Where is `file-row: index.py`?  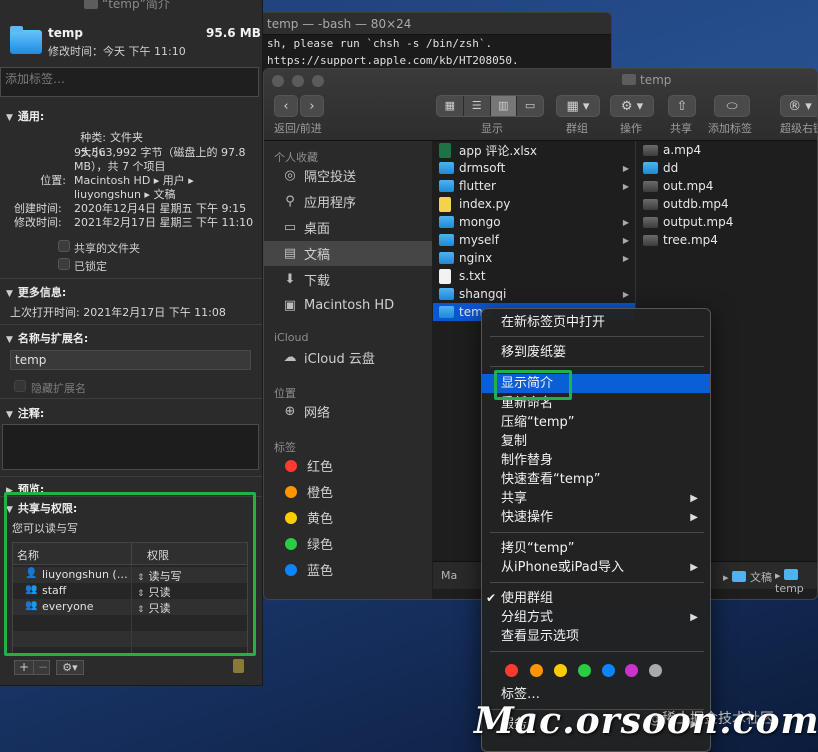
file-row: index.py is located at coordinates (534, 204).